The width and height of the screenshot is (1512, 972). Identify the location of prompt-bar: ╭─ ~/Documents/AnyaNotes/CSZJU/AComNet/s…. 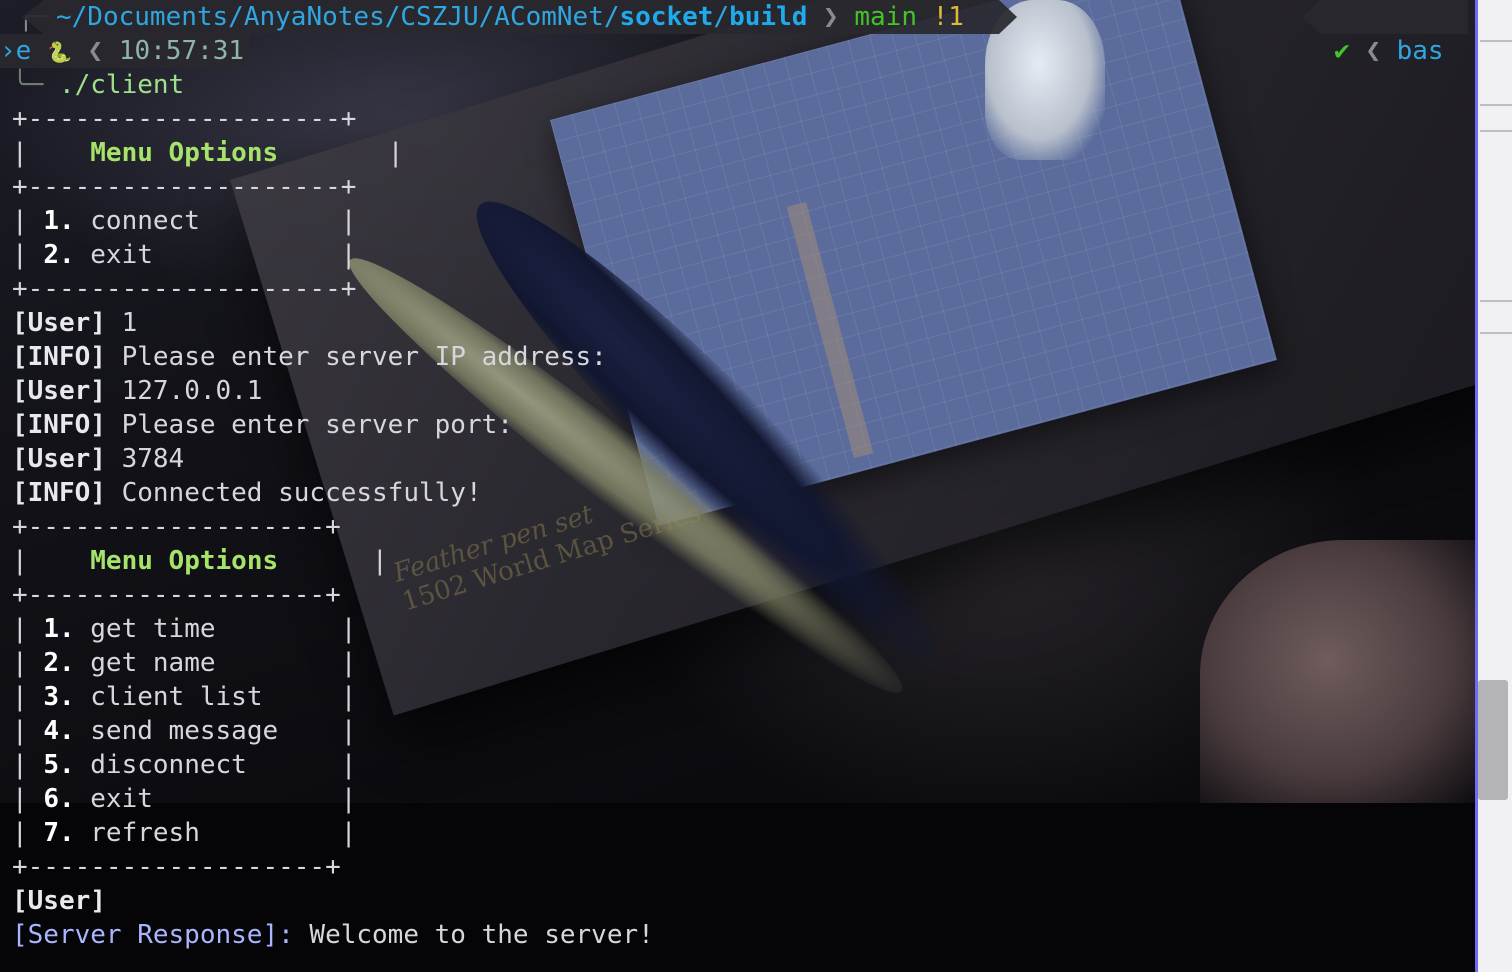
(734, 33).